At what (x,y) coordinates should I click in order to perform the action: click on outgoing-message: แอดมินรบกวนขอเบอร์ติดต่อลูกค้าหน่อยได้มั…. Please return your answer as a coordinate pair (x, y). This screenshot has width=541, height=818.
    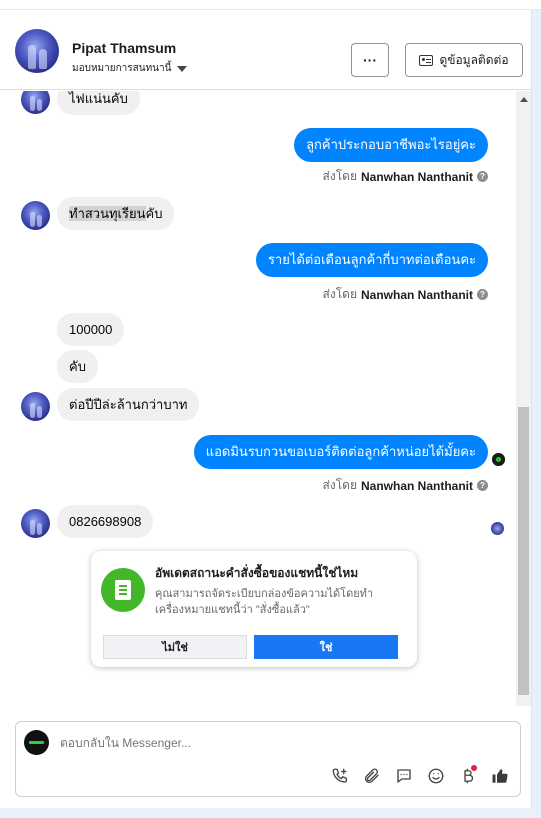
    Looking at the image, I should click on (340, 452).